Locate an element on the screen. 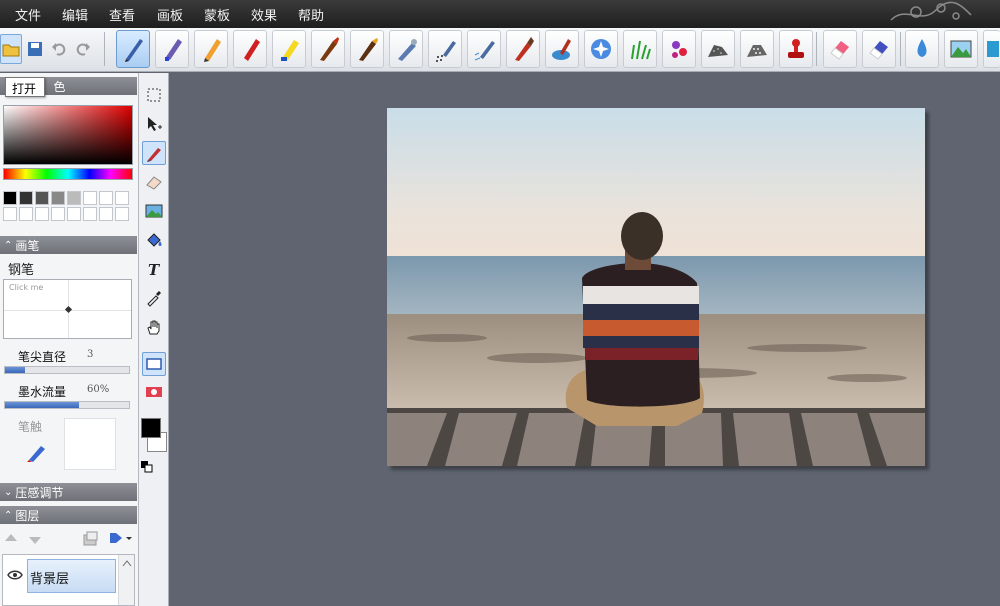 The image size is (1000, 606). brush-blur is located at coordinates (601, 49).